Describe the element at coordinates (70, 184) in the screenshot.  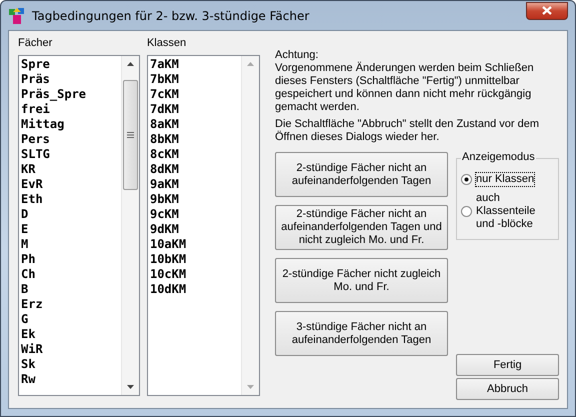
I see `list-item: EvR` at that location.